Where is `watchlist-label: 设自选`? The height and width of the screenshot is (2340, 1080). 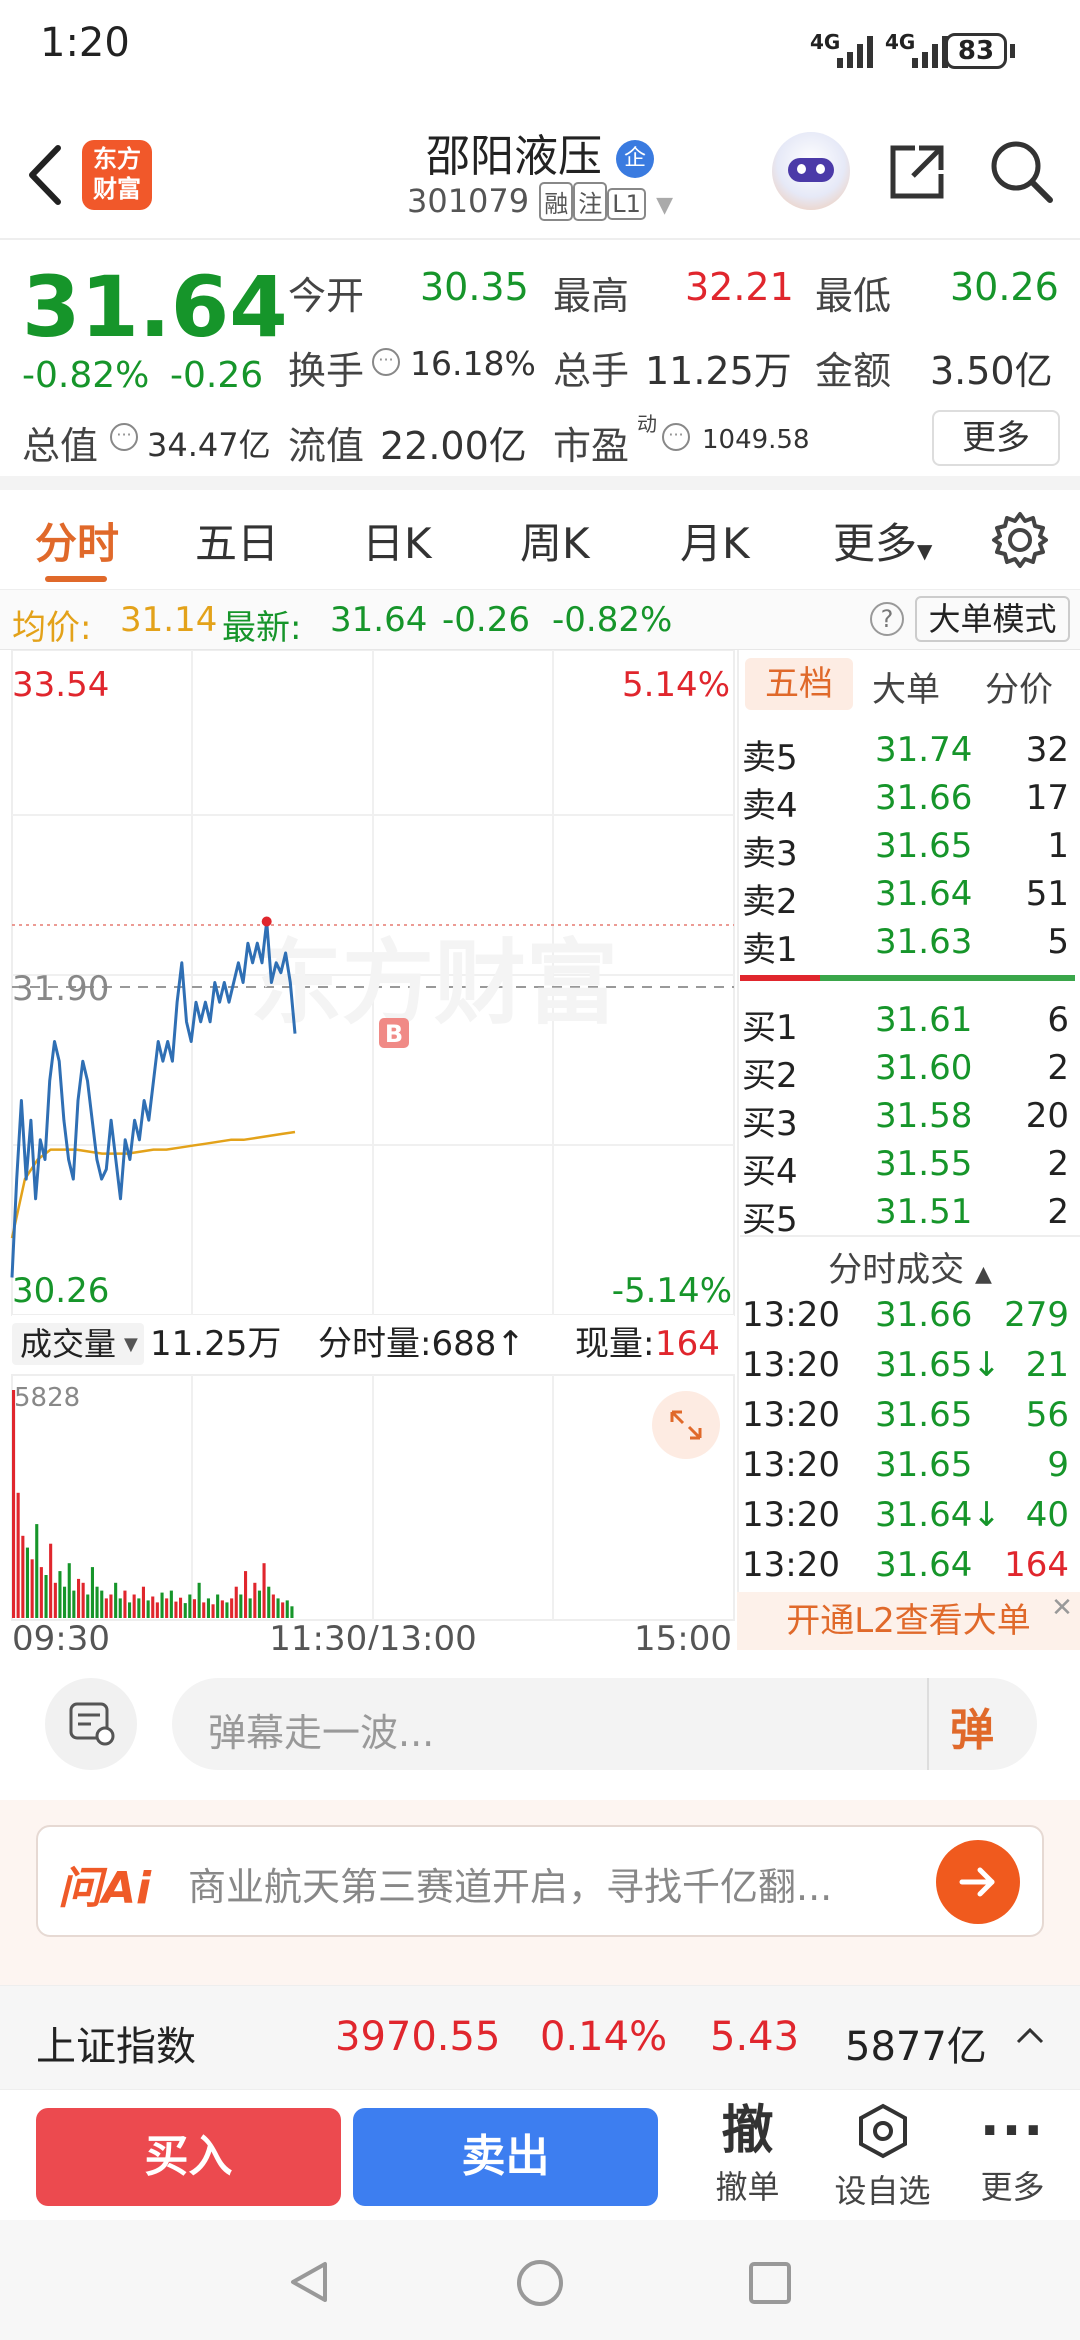
watchlist-label: 设自选 is located at coordinates (882, 2191).